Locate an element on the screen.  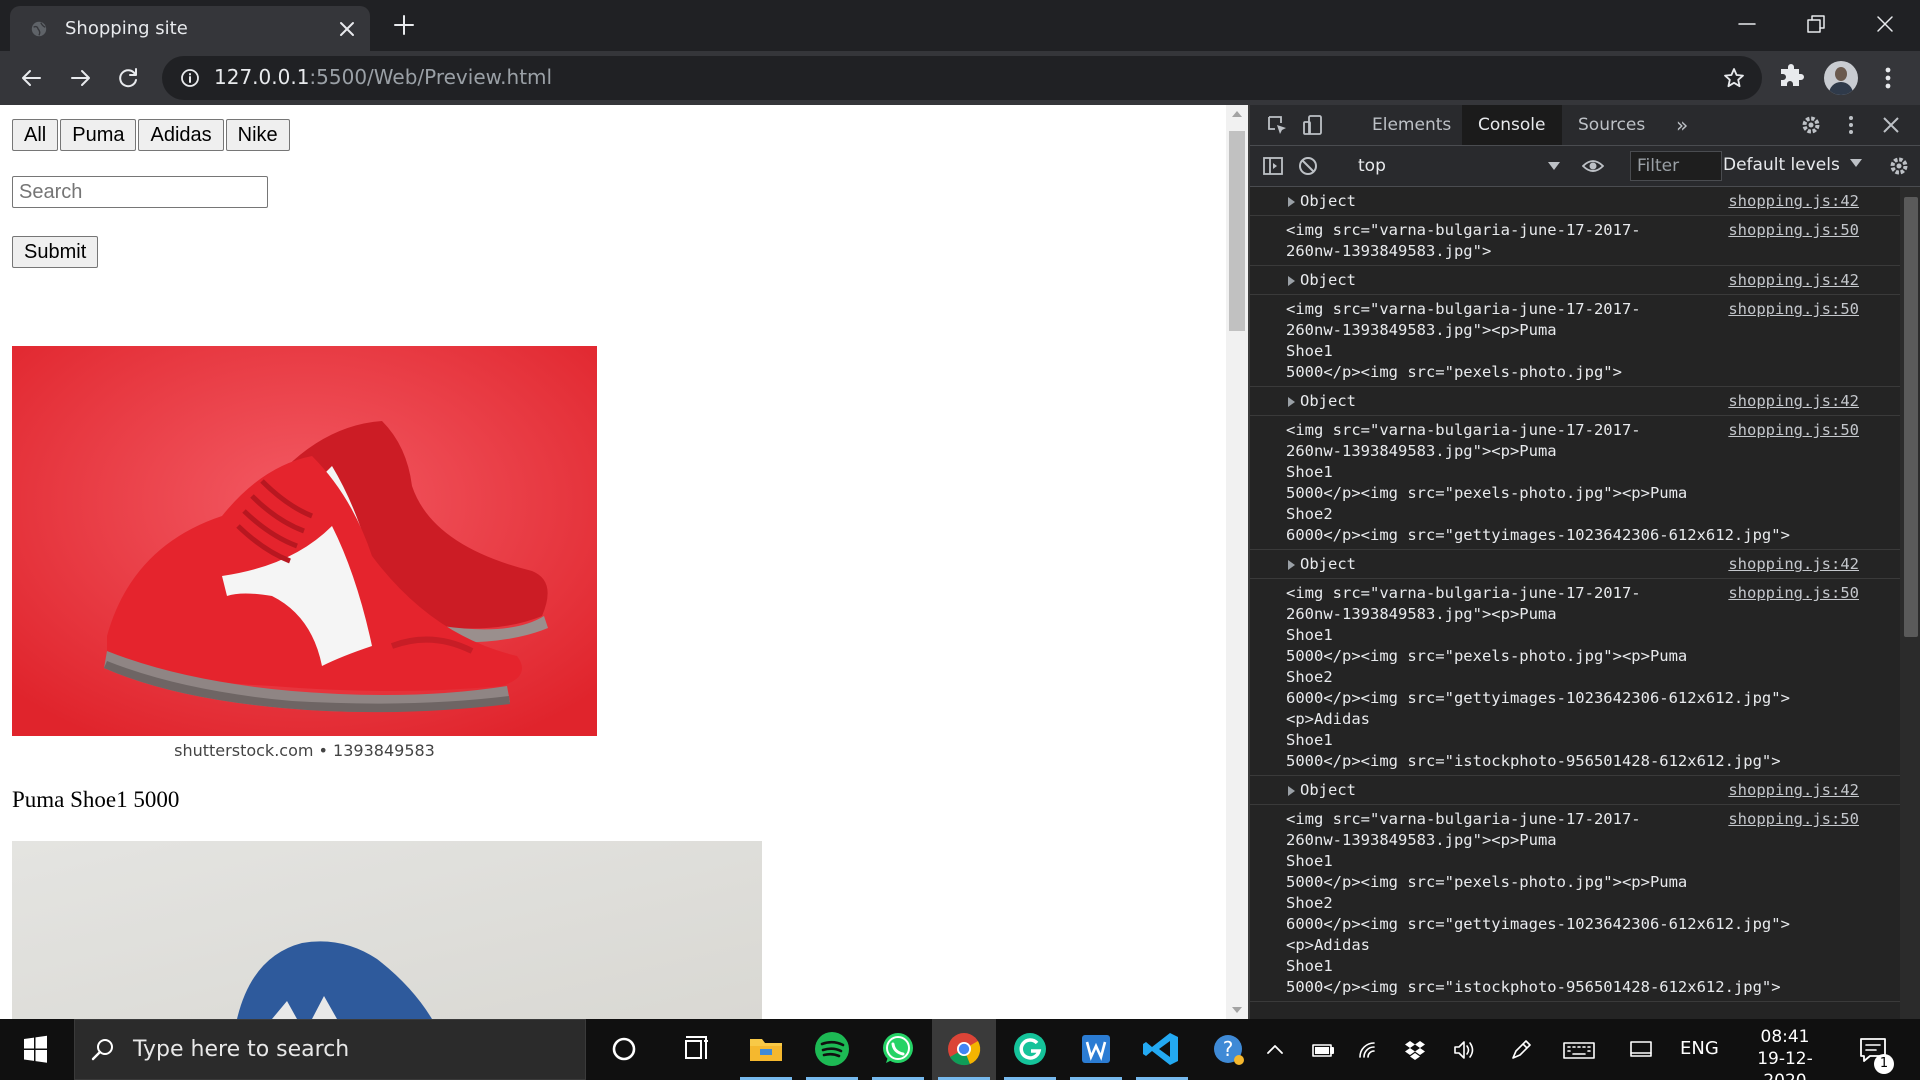
console-scrollbar is located at coordinates (1910, 603).